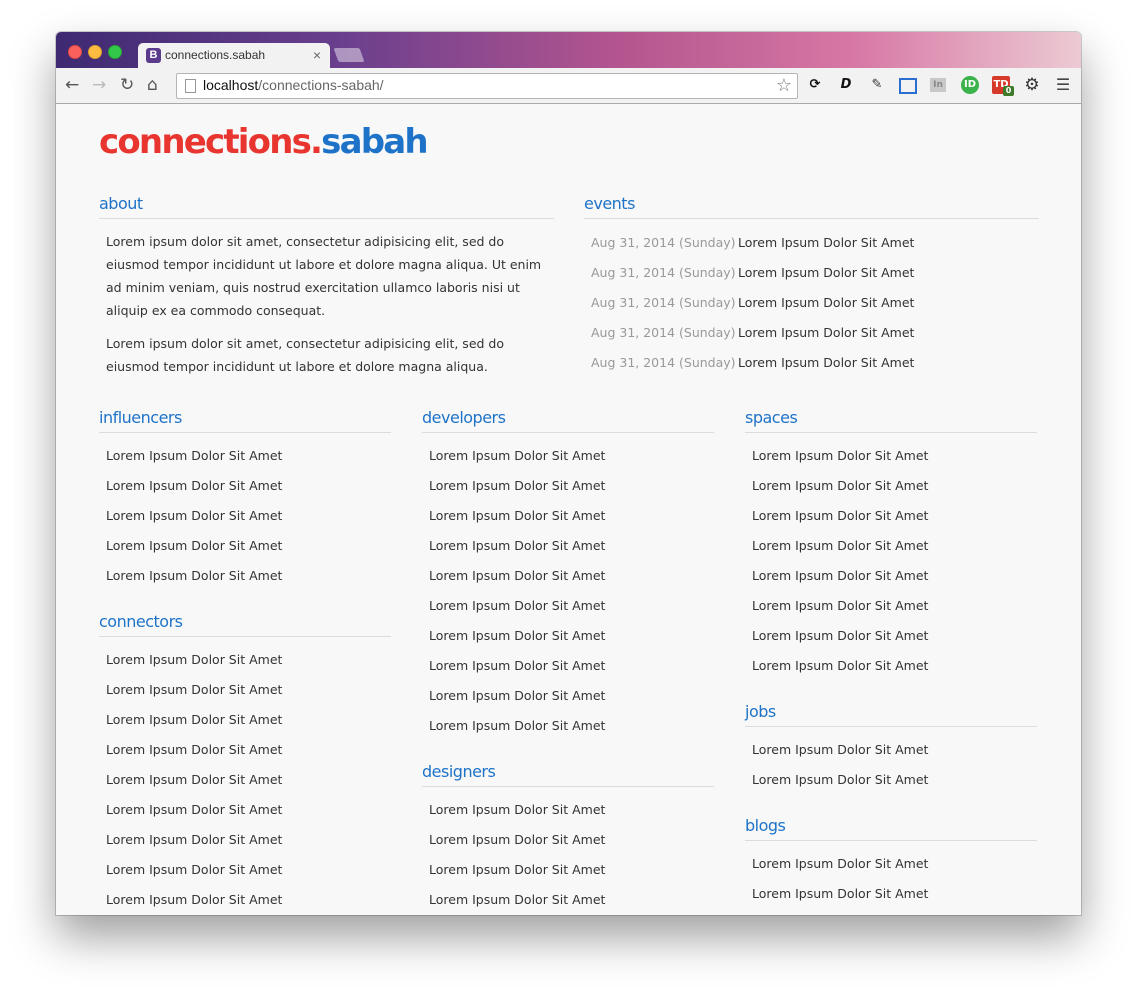 The image size is (1137, 995). What do you see at coordinates (877, 85) in the screenshot?
I see `eyedropper-extension-icon: ✎` at bounding box center [877, 85].